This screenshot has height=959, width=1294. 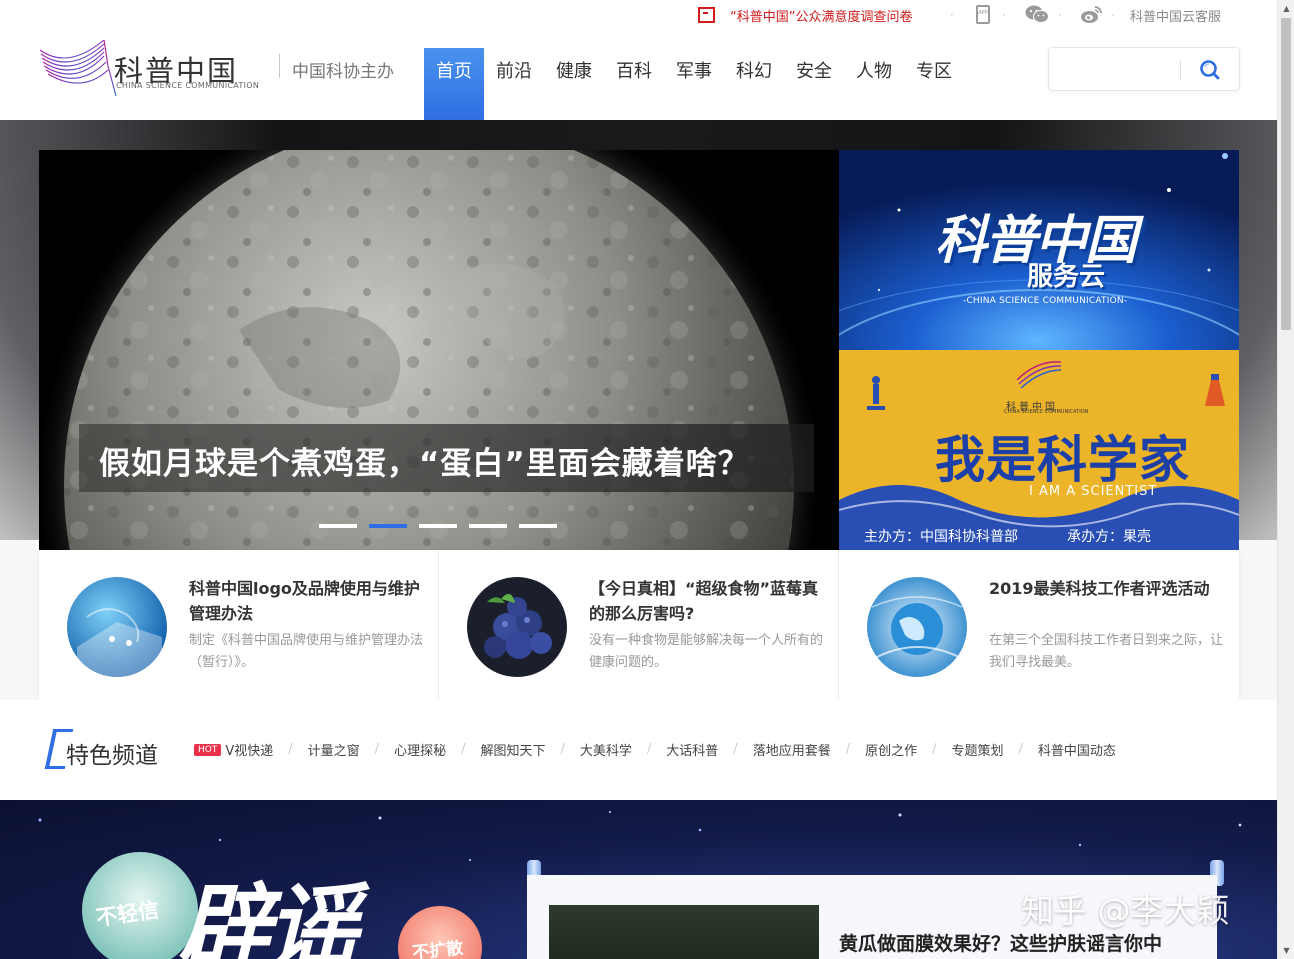 What do you see at coordinates (268, 916) in the screenshot?
I see `rumor-big-text: 辟谣` at bounding box center [268, 916].